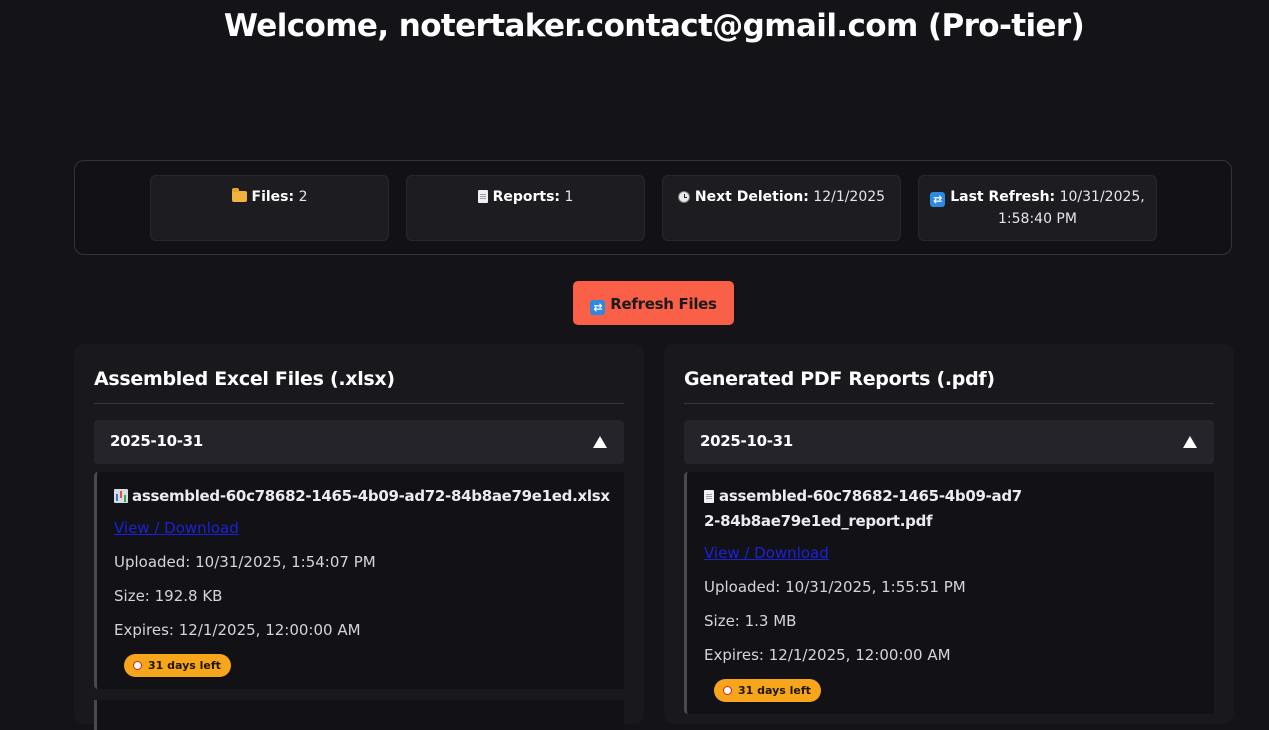  I want to click on pdf-date-group-toggle: 2025-10-31, so click(949, 442).